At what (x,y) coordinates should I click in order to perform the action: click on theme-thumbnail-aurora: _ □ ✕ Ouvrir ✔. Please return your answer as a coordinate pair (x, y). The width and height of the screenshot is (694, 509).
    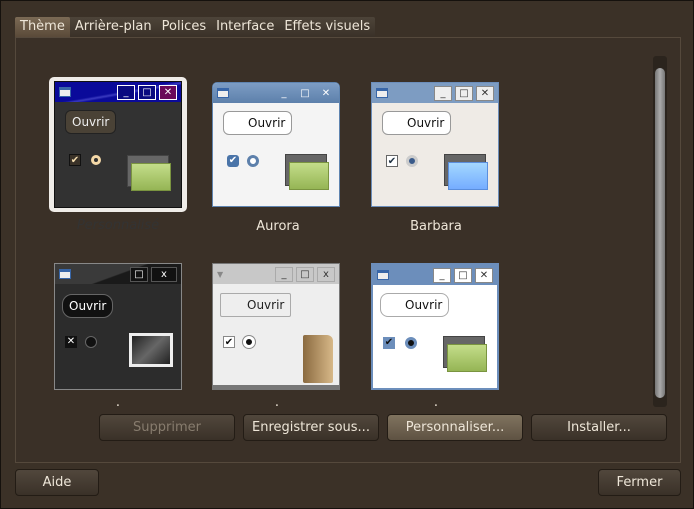
    Looking at the image, I should click on (276, 144).